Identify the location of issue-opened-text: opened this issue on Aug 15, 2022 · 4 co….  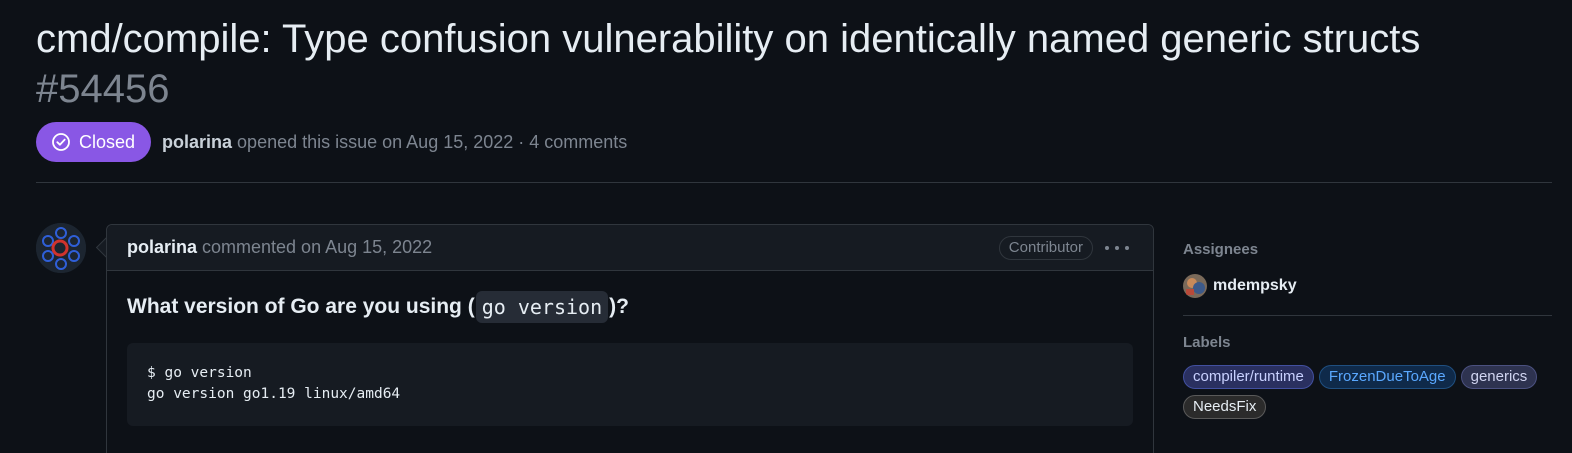
(432, 141).